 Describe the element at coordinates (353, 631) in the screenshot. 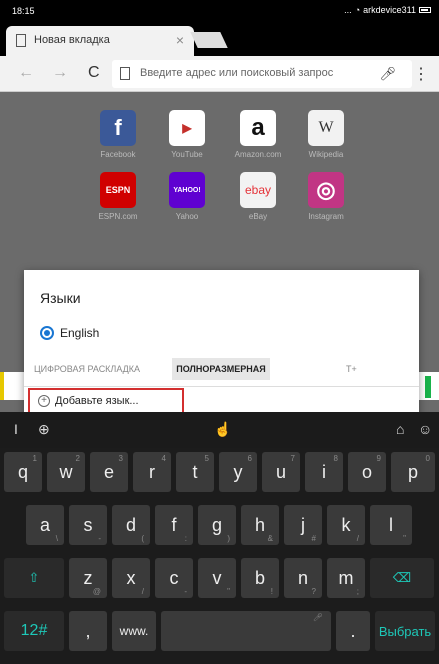

I see `key-period: .` at that location.